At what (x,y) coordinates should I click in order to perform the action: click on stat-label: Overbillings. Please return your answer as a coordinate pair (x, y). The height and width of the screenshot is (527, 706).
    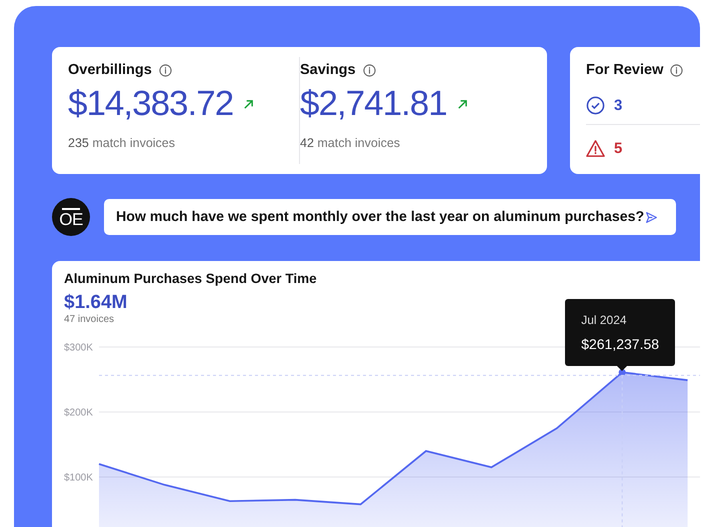
    Looking at the image, I should click on (110, 70).